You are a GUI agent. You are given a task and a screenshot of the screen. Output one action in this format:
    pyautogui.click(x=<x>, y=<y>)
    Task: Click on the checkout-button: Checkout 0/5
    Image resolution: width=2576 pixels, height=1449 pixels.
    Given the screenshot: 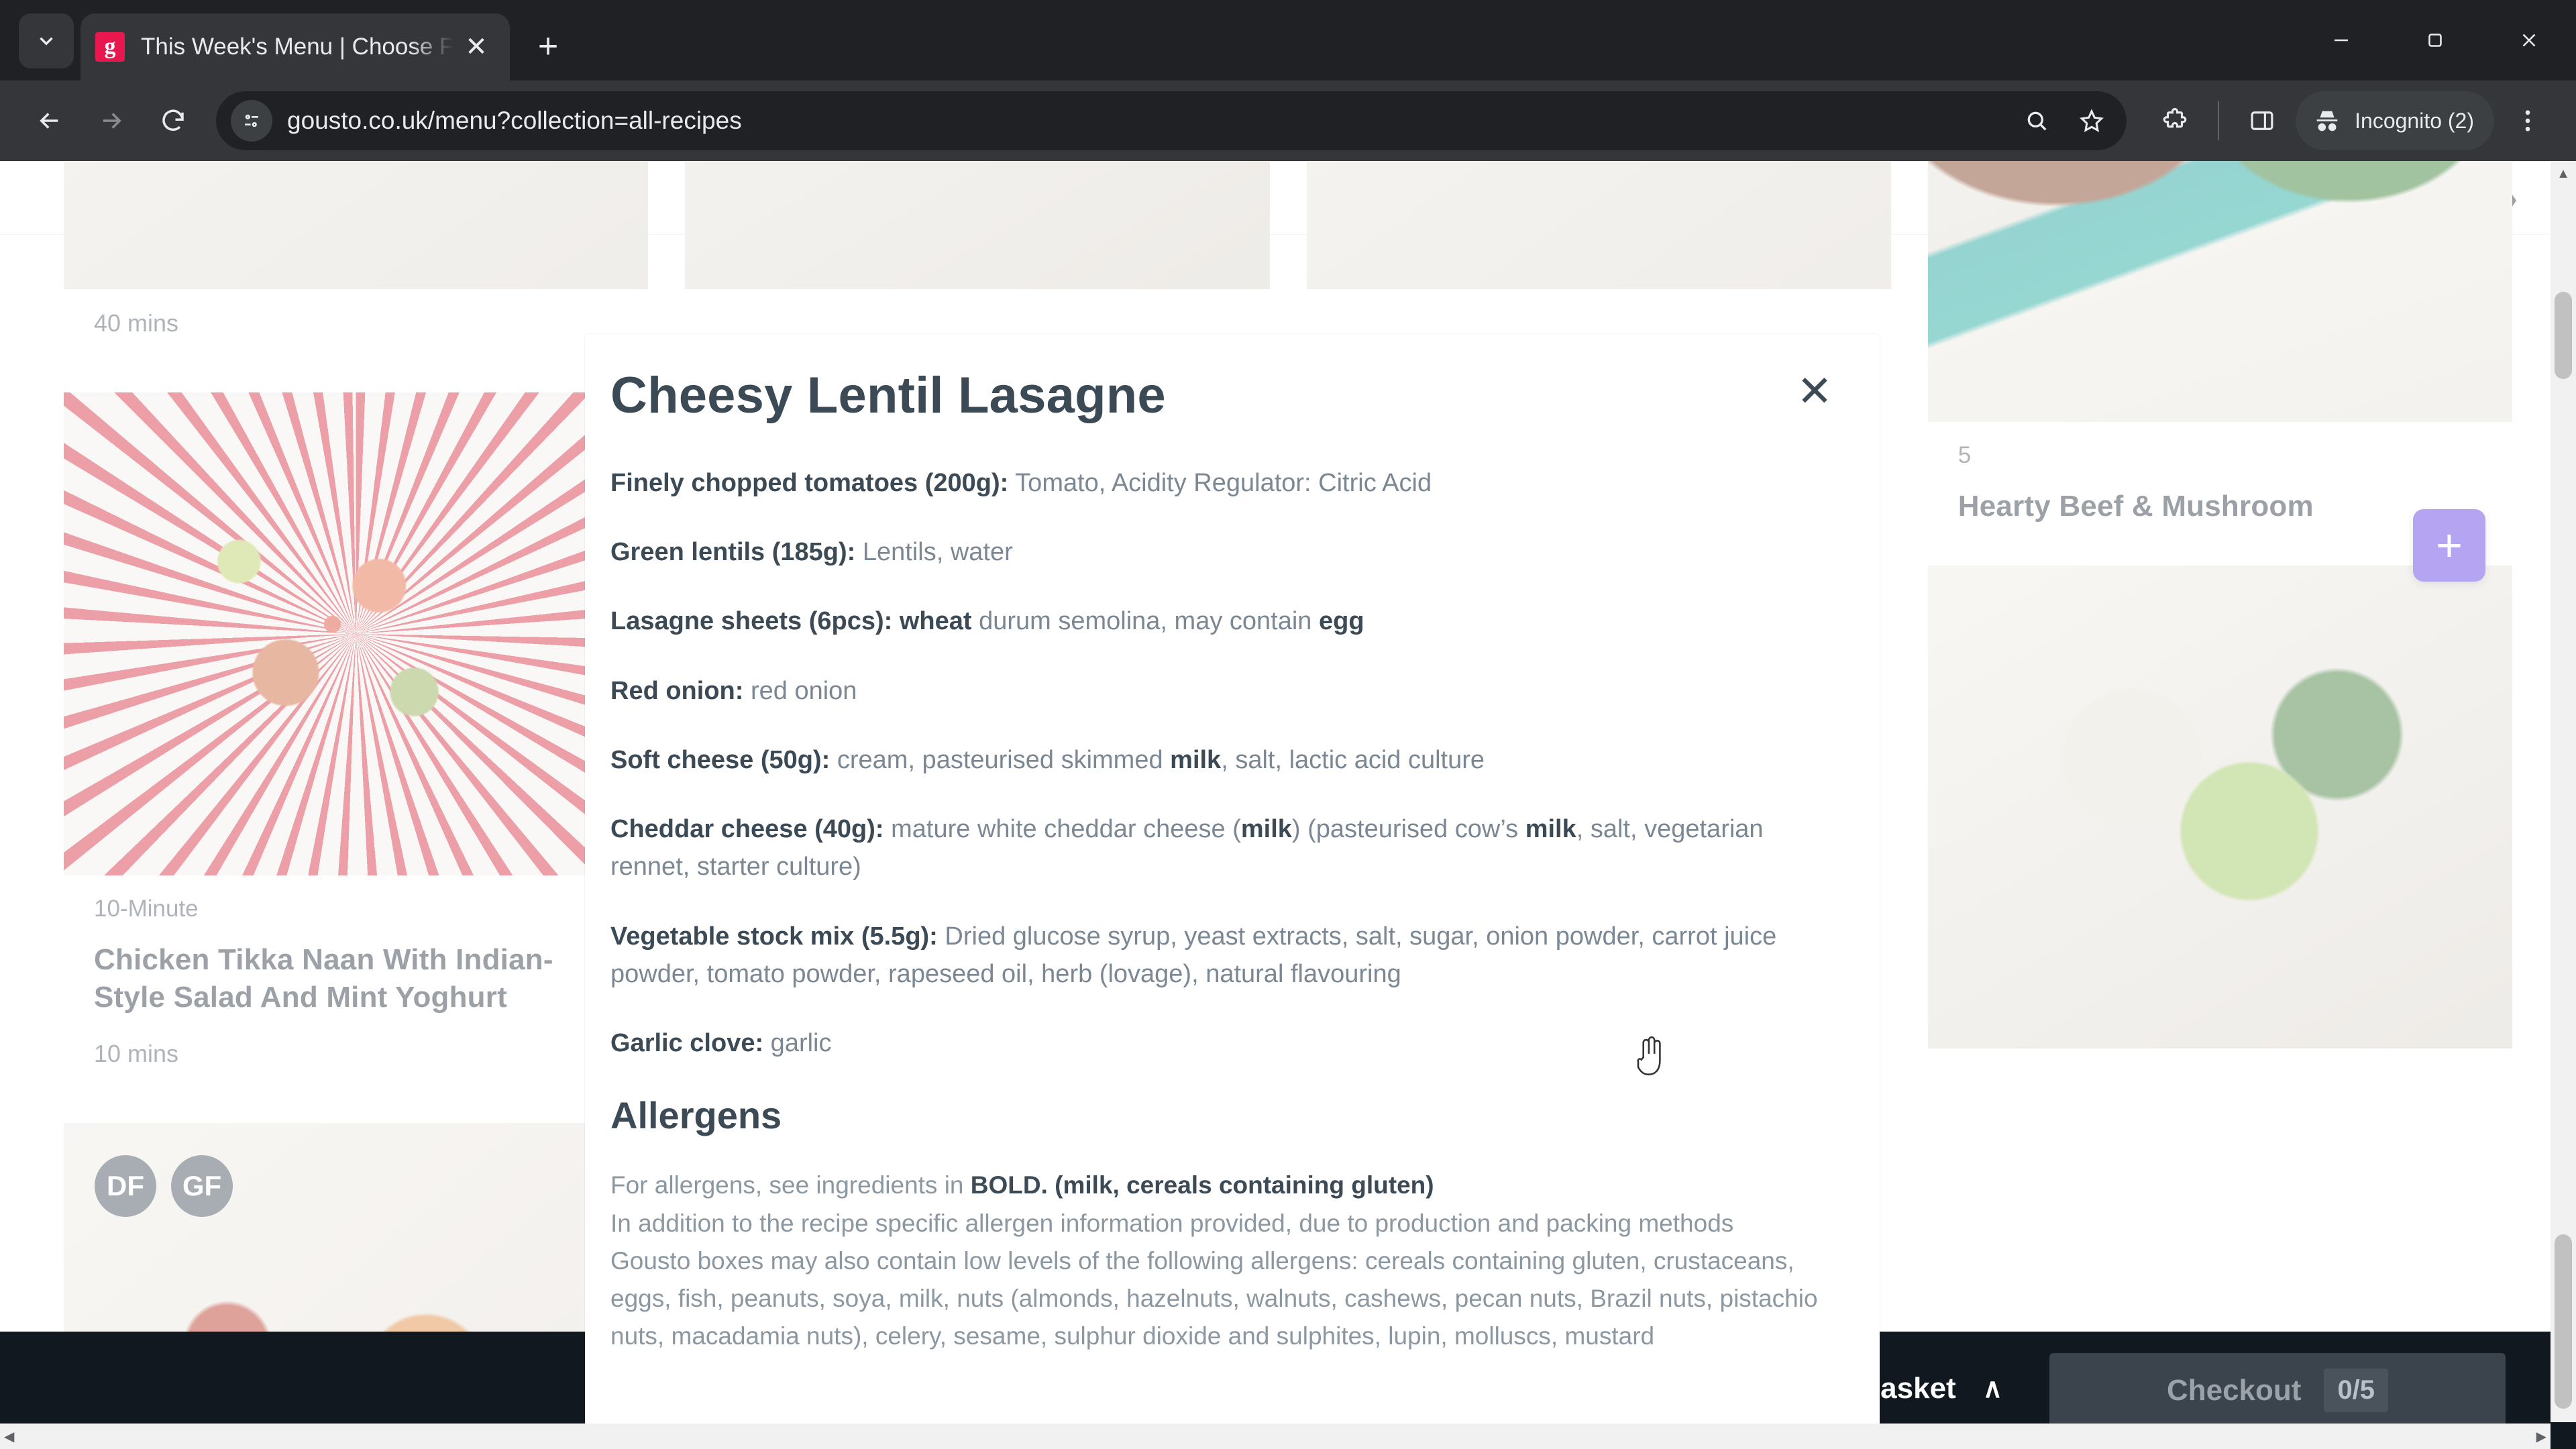 What is the action you would take?
    pyautogui.click(x=2277, y=1390)
    